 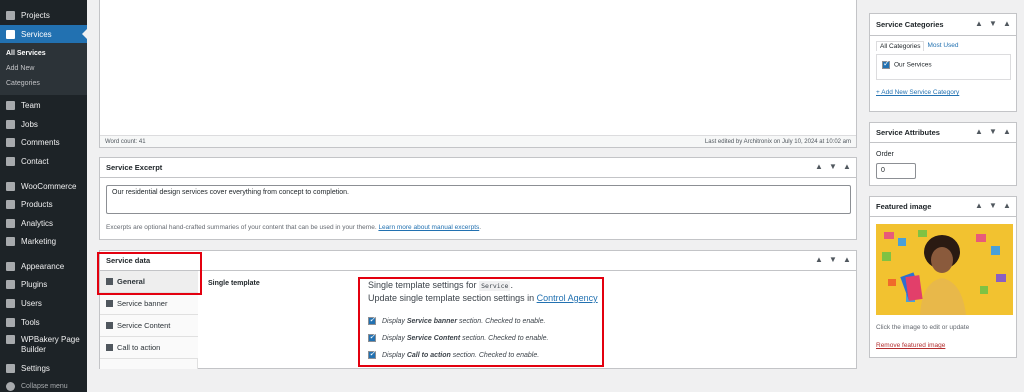 I want to click on collapse-icon, so click(x=10, y=386).